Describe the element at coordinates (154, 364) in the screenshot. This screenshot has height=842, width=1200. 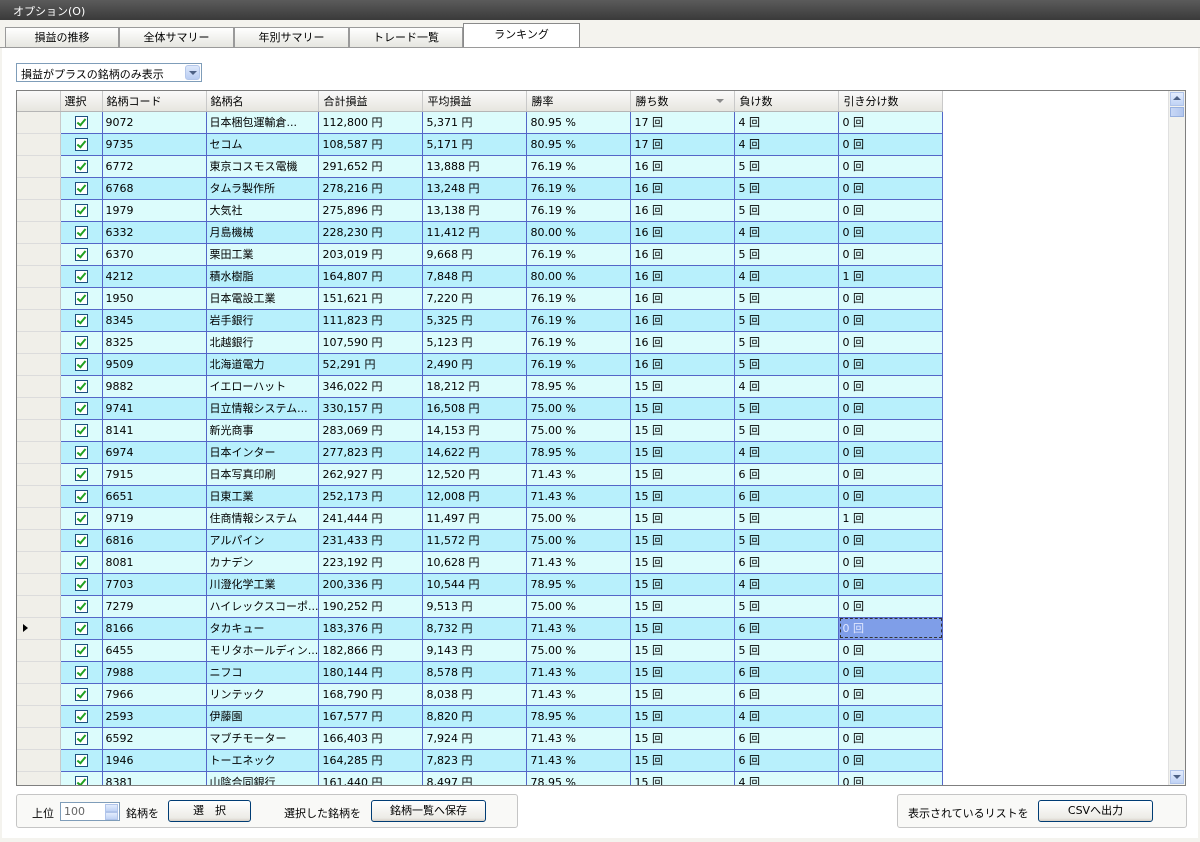
I see `cell-code: 9509` at that location.